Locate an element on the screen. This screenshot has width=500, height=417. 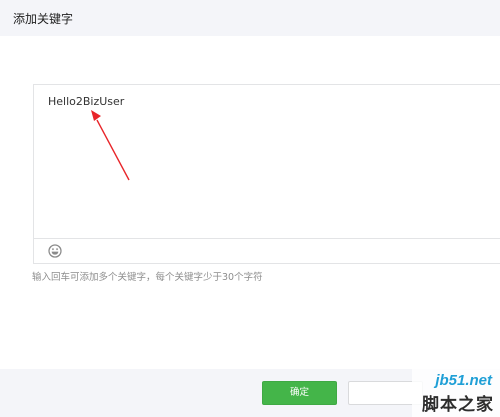
keyword-hint: 输入回车可添加多个关键字，每个关键字少于30个字符 is located at coordinates (147, 277).